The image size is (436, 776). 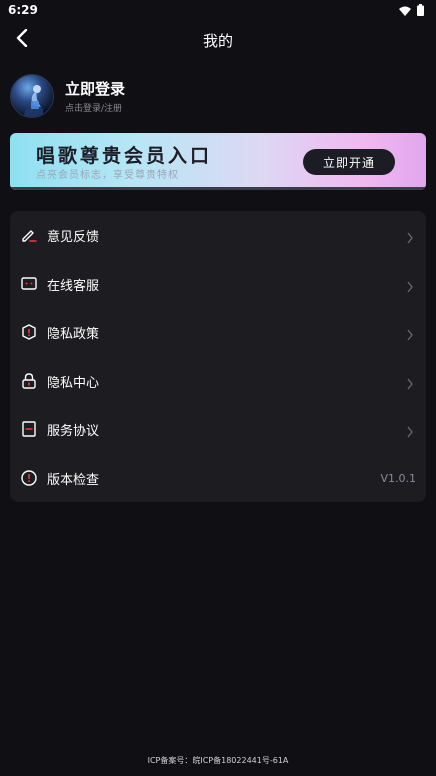 I want to click on menu-item-label: 隐私政策, so click(x=73, y=334).